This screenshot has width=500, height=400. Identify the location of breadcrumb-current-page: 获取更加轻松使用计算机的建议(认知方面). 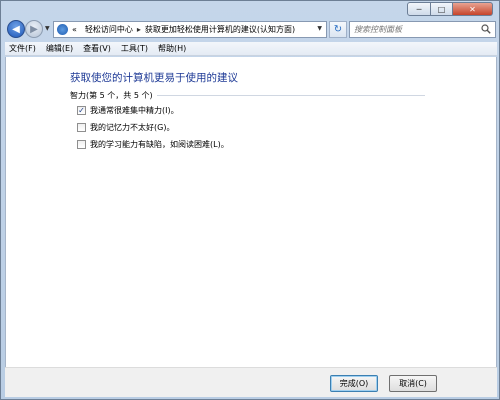
(220, 29).